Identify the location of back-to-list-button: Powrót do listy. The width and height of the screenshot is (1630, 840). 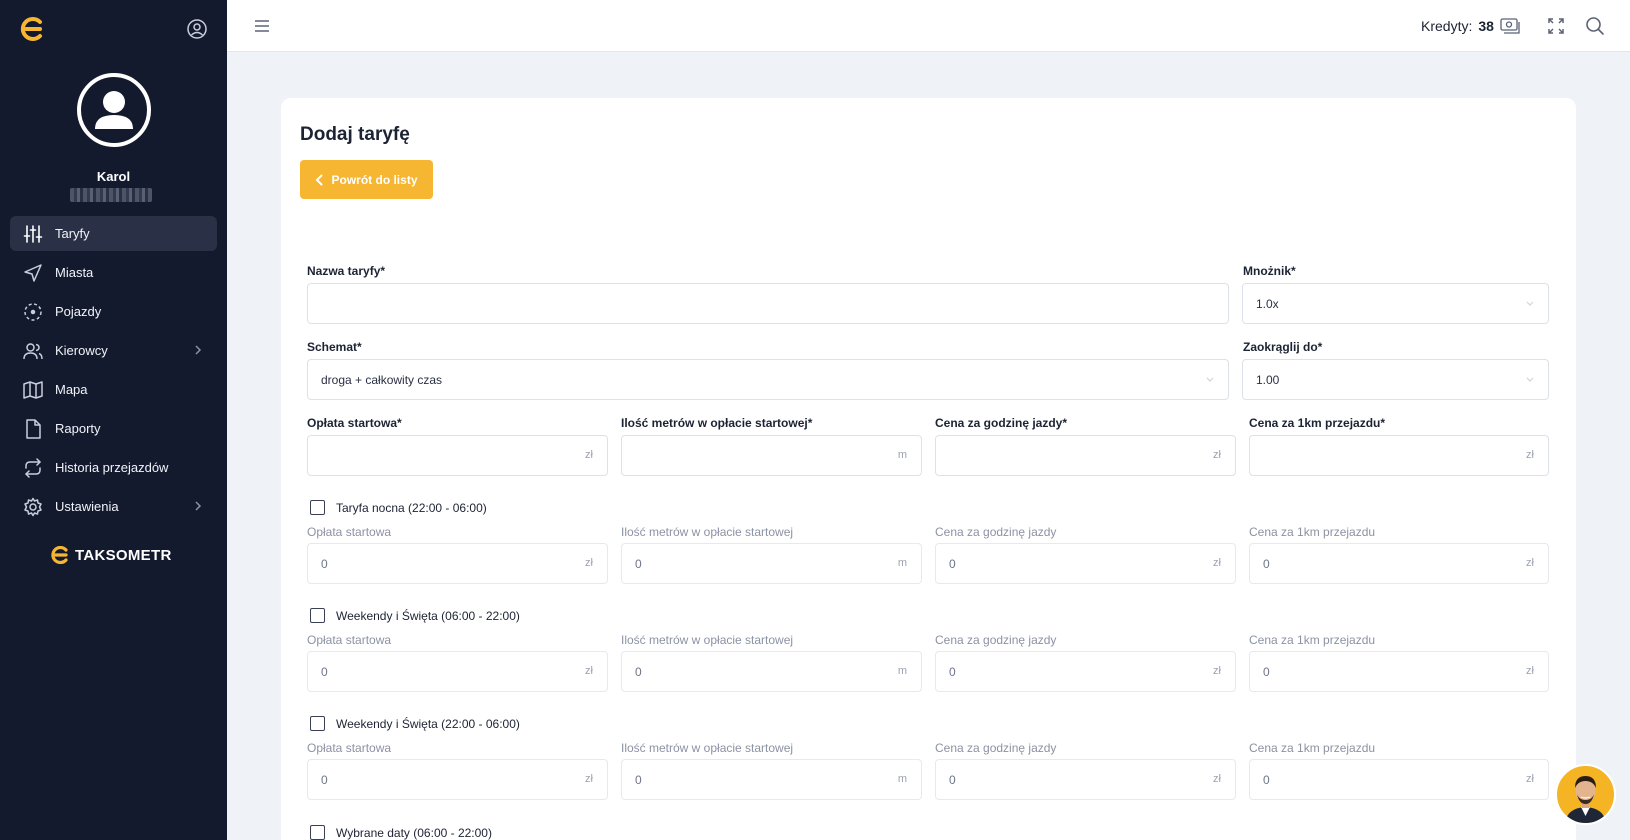
(366, 179).